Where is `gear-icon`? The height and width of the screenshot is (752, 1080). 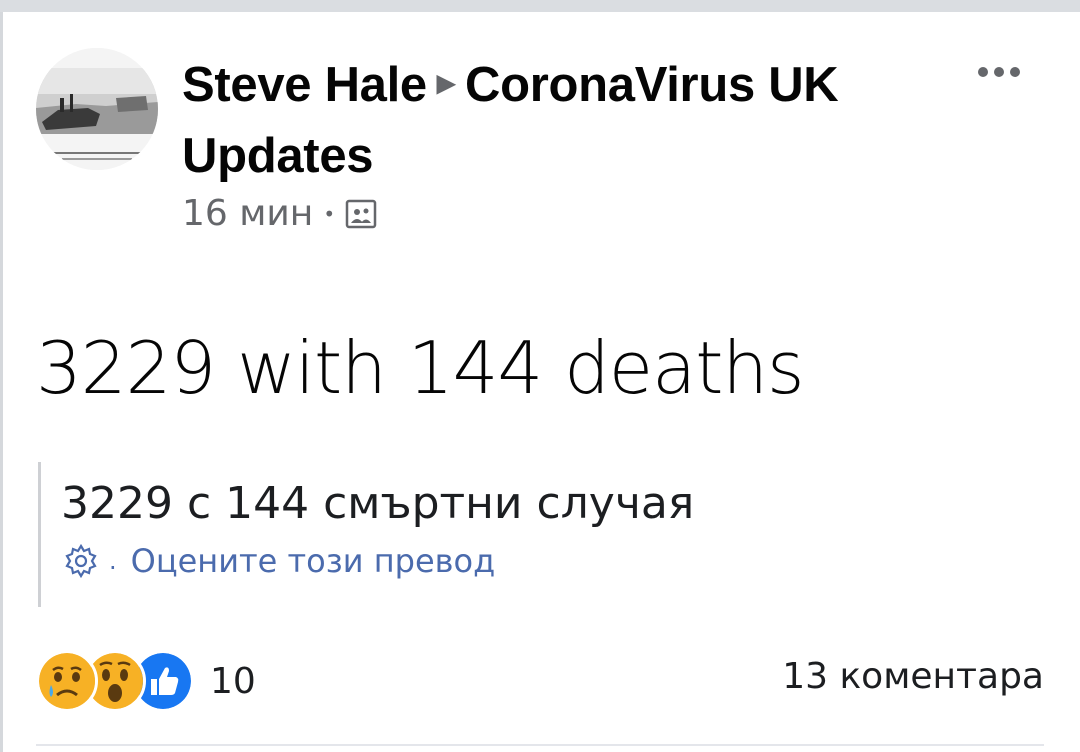
gear-icon is located at coordinates (81, 561).